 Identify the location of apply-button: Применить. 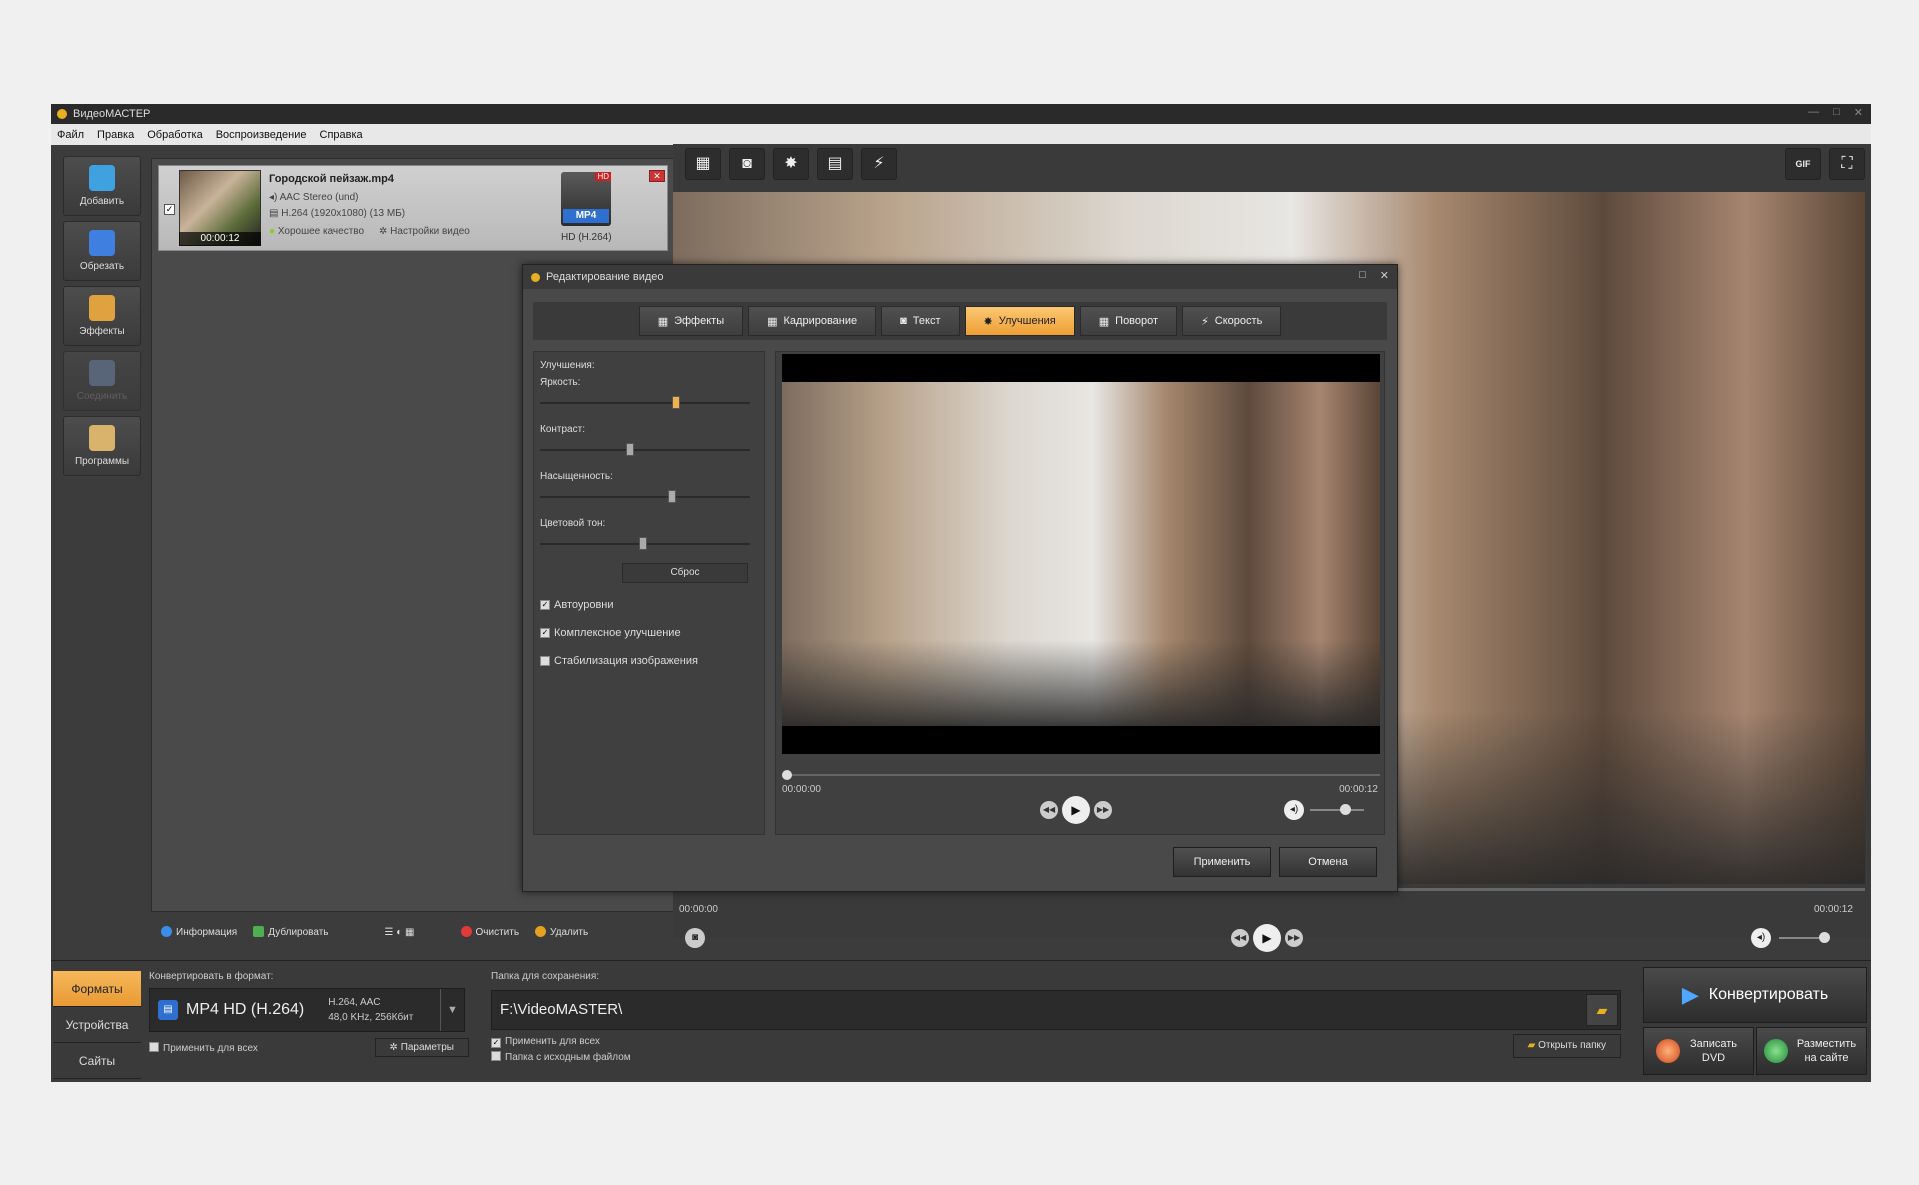
(1222, 862).